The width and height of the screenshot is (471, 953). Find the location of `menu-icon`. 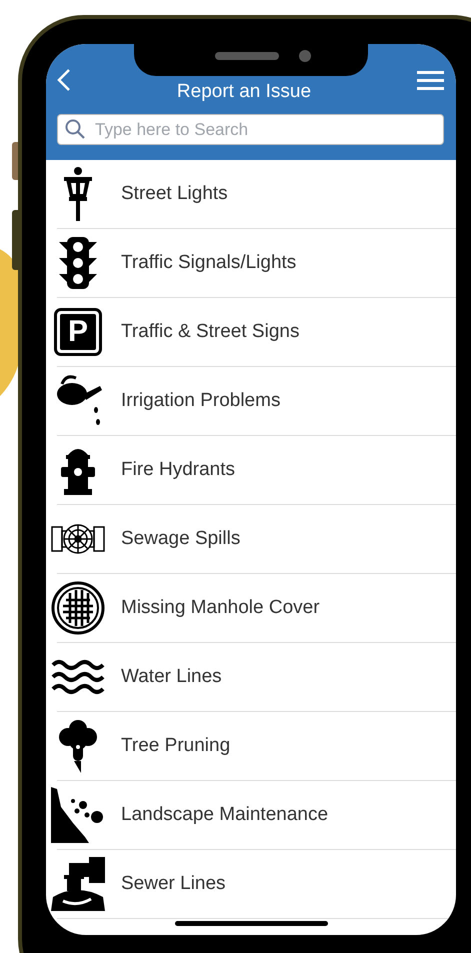

menu-icon is located at coordinates (430, 80).